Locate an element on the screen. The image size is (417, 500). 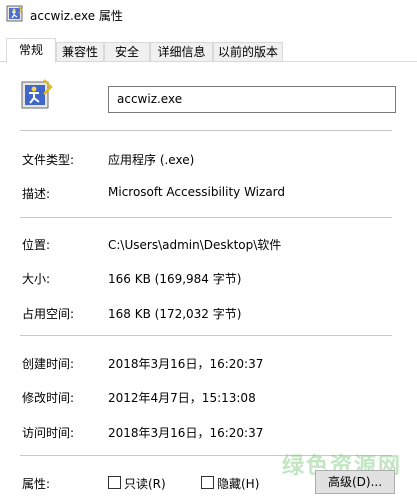
file-name-input: accwiz.exe is located at coordinates (252, 99).